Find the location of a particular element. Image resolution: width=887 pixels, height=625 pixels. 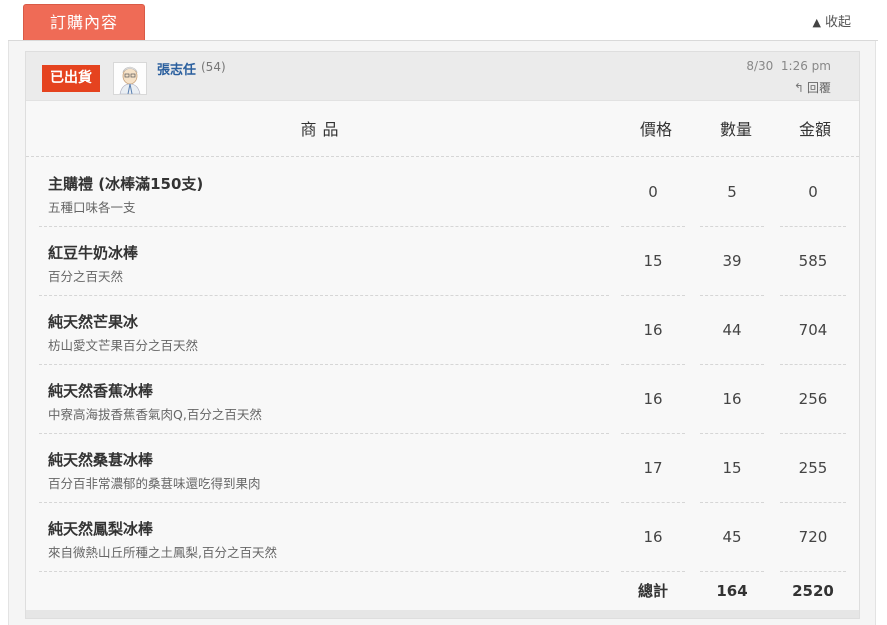

product-name: 純天然桑葚冰棒 is located at coordinates (101, 460).